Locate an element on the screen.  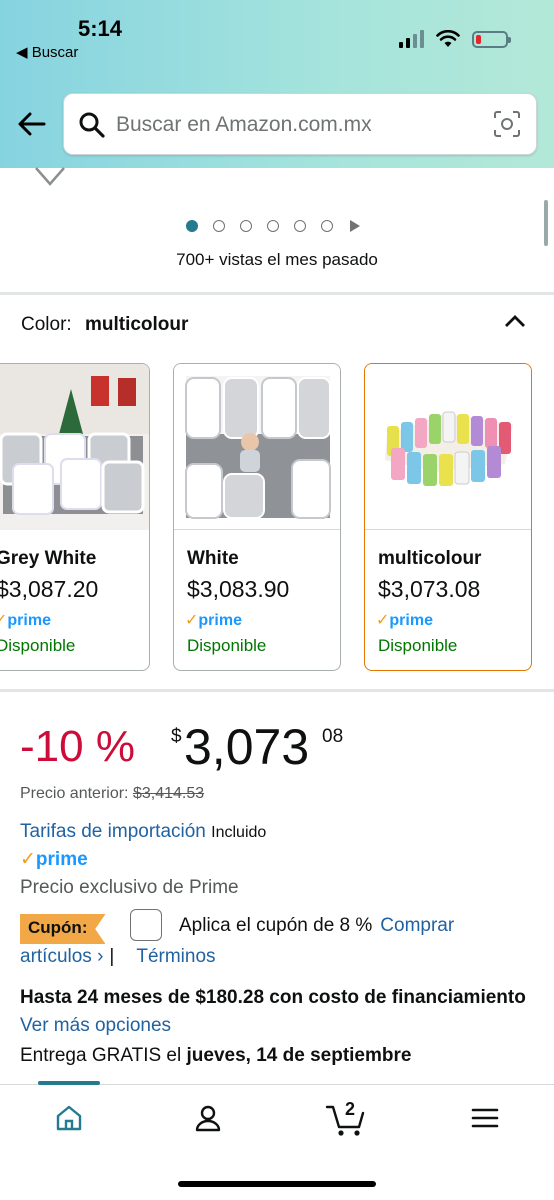
color-option-multicolour: multicolour $3,073.08 ✓prime Disponible is located at coordinates (448, 517).